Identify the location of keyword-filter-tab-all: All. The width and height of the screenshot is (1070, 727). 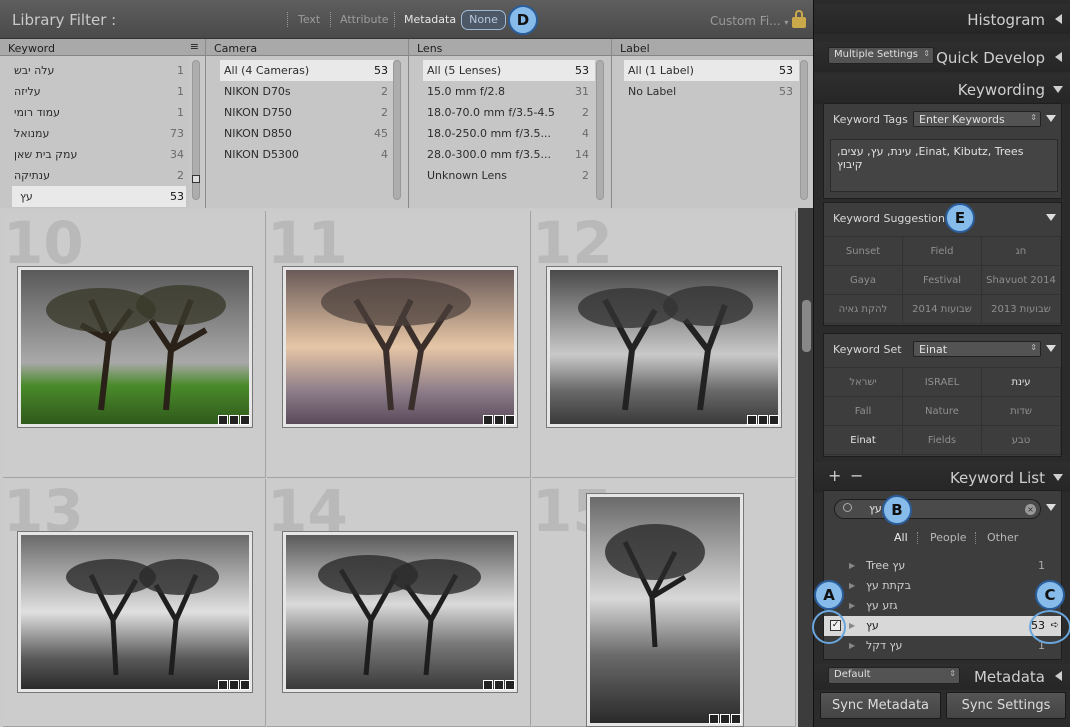
(901, 537).